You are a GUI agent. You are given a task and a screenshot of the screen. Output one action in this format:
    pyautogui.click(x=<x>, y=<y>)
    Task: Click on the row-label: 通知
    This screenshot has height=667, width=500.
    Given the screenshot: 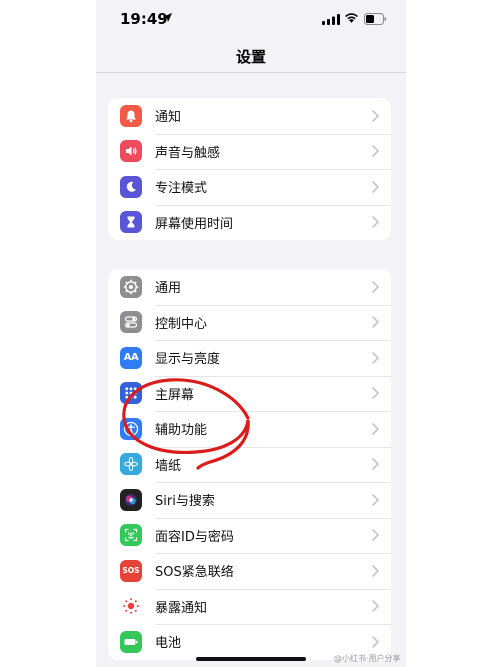 What is the action you would take?
    pyautogui.click(x=168, y=118)
    